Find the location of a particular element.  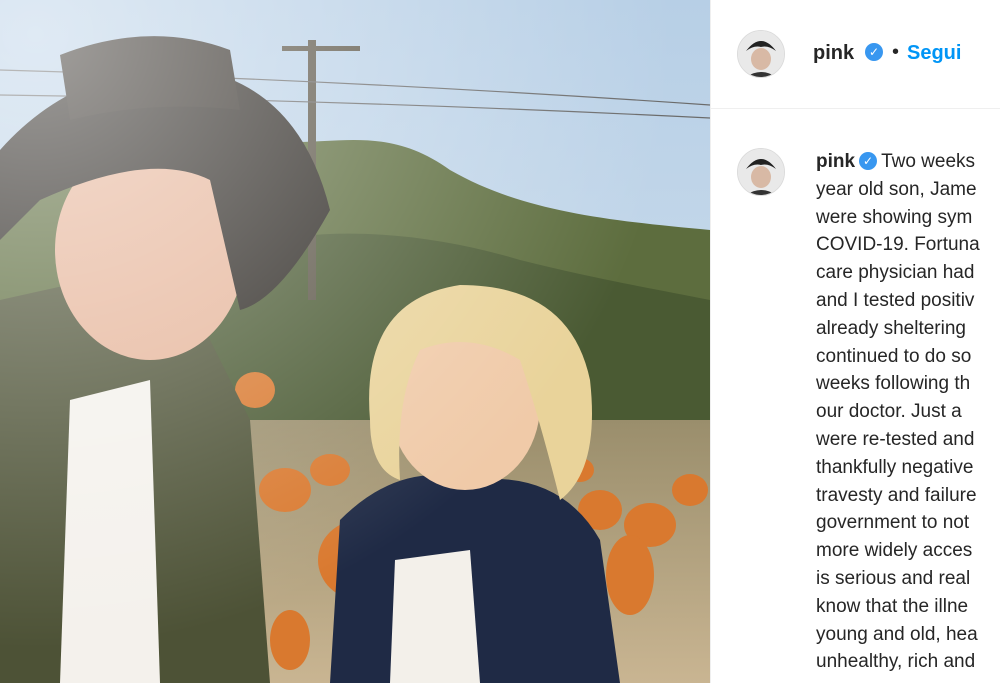

caption-line: unhealthy, rich and is located at coordinates (896, 662).